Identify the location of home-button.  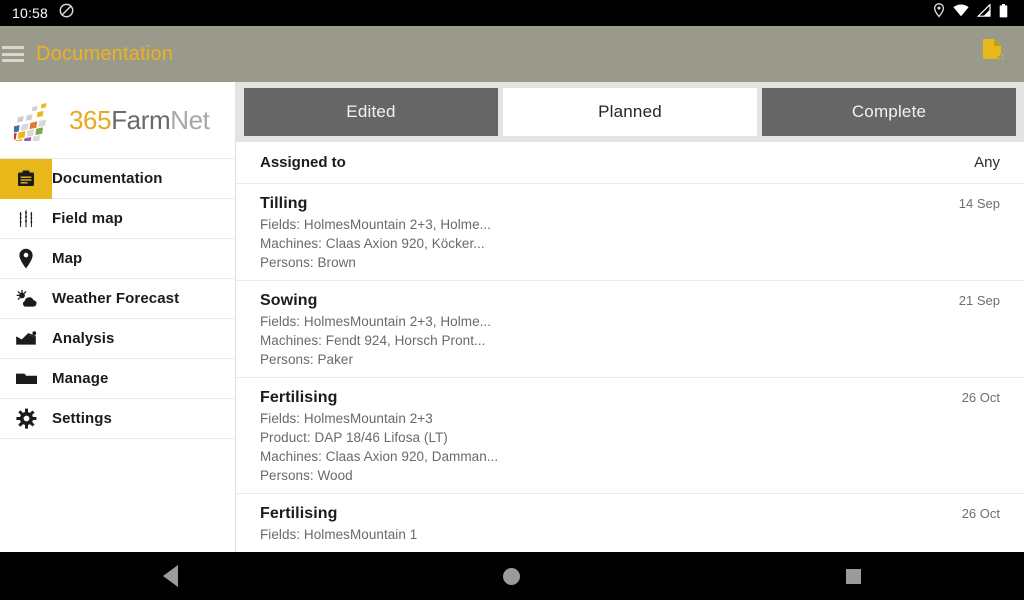
(512, 576).